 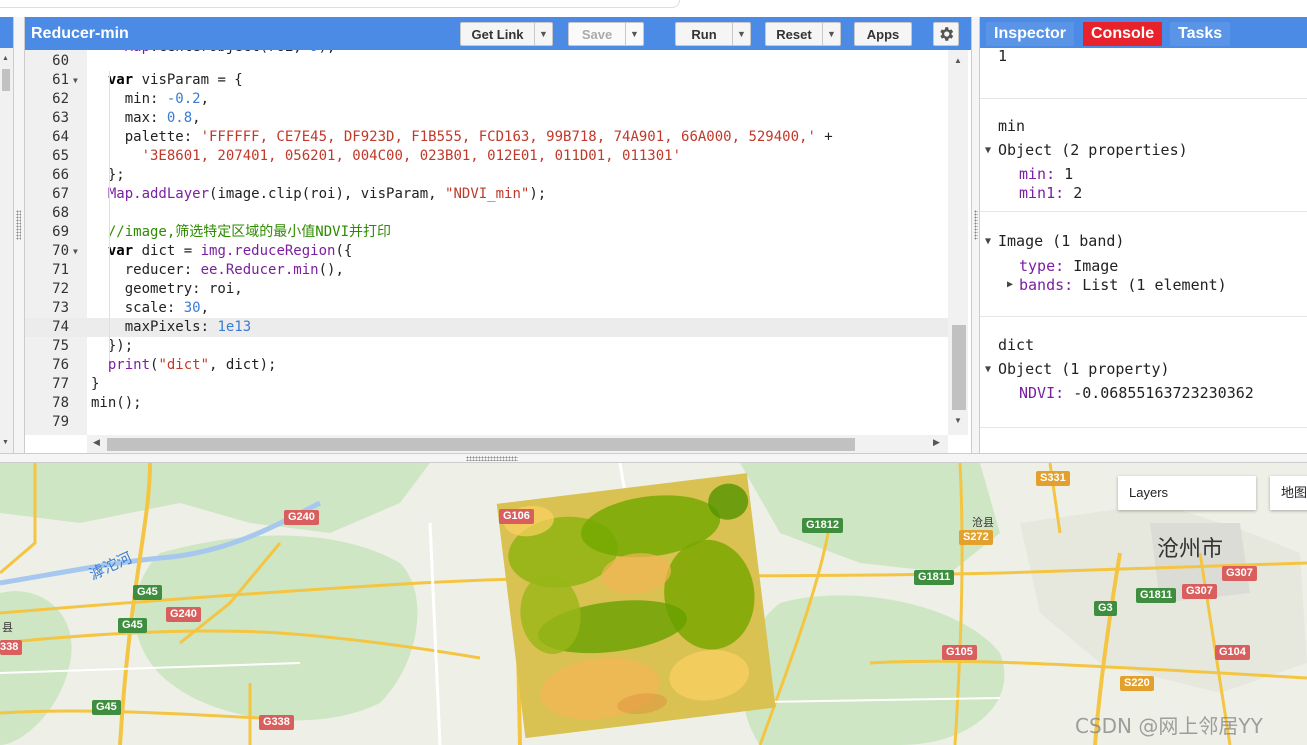 I want to click on expand-triangle-icon: ▶, so click(x=1010, y=284).